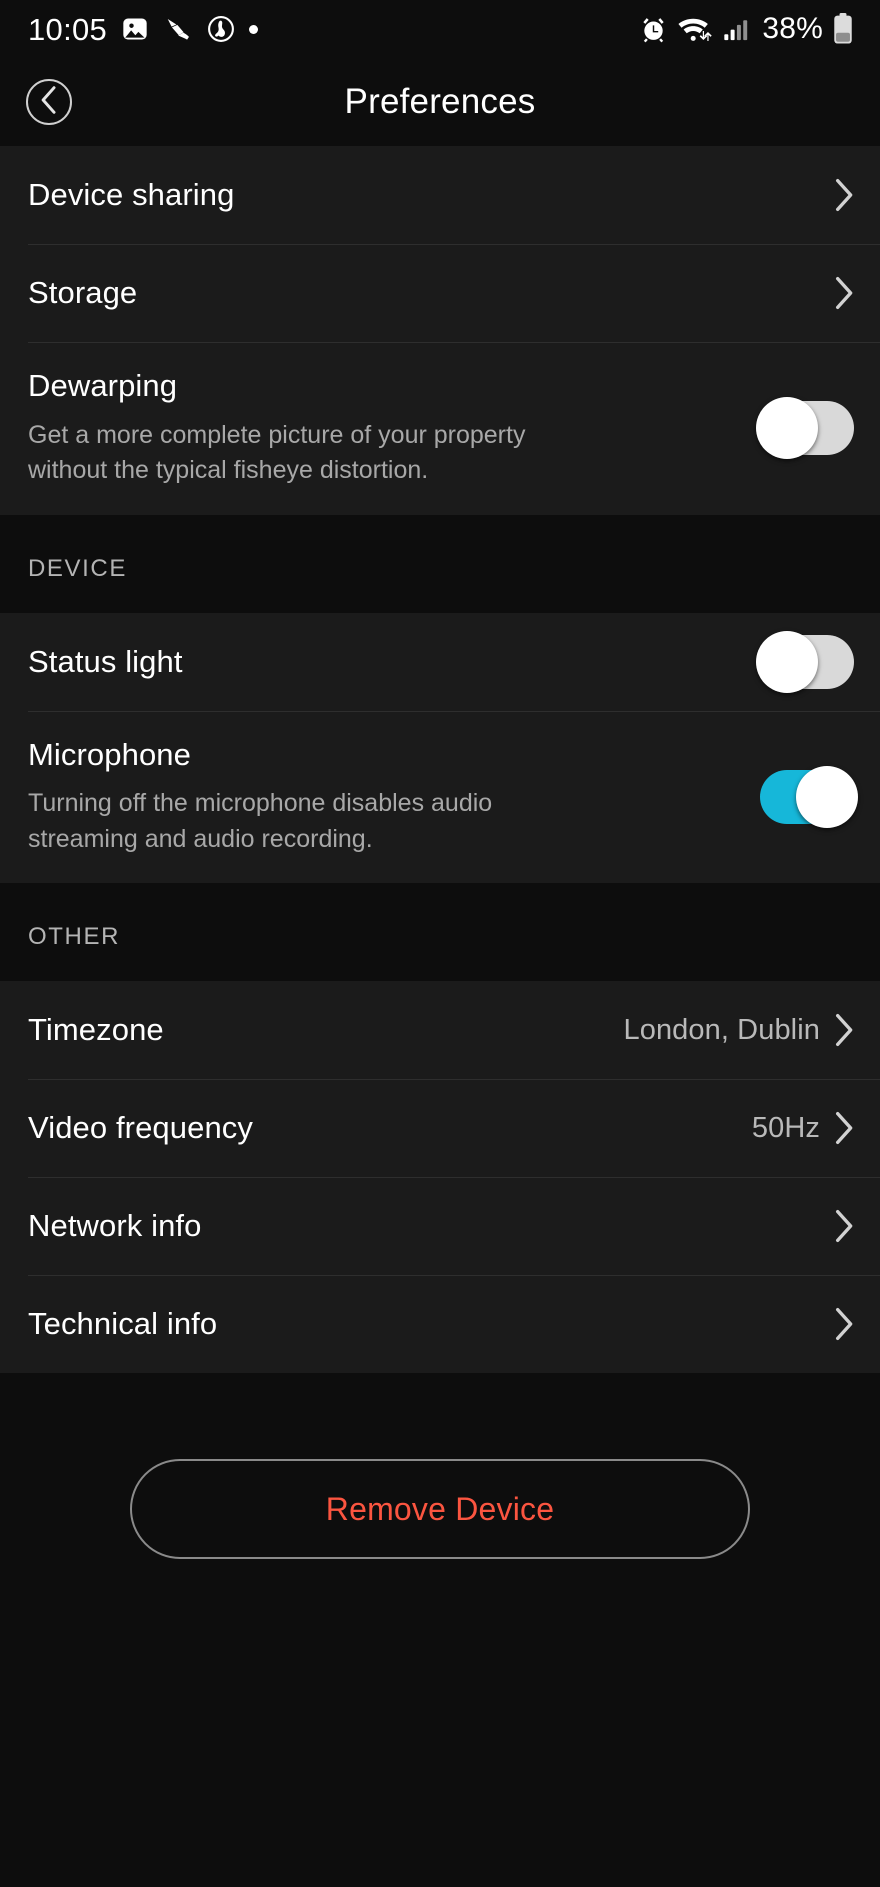 The height and width of the screenshot is (1887, 880). What do you see at coordinates (83, 293) in the screenshot?
I see `row-title: Storage` at bounding box center [83, 293].